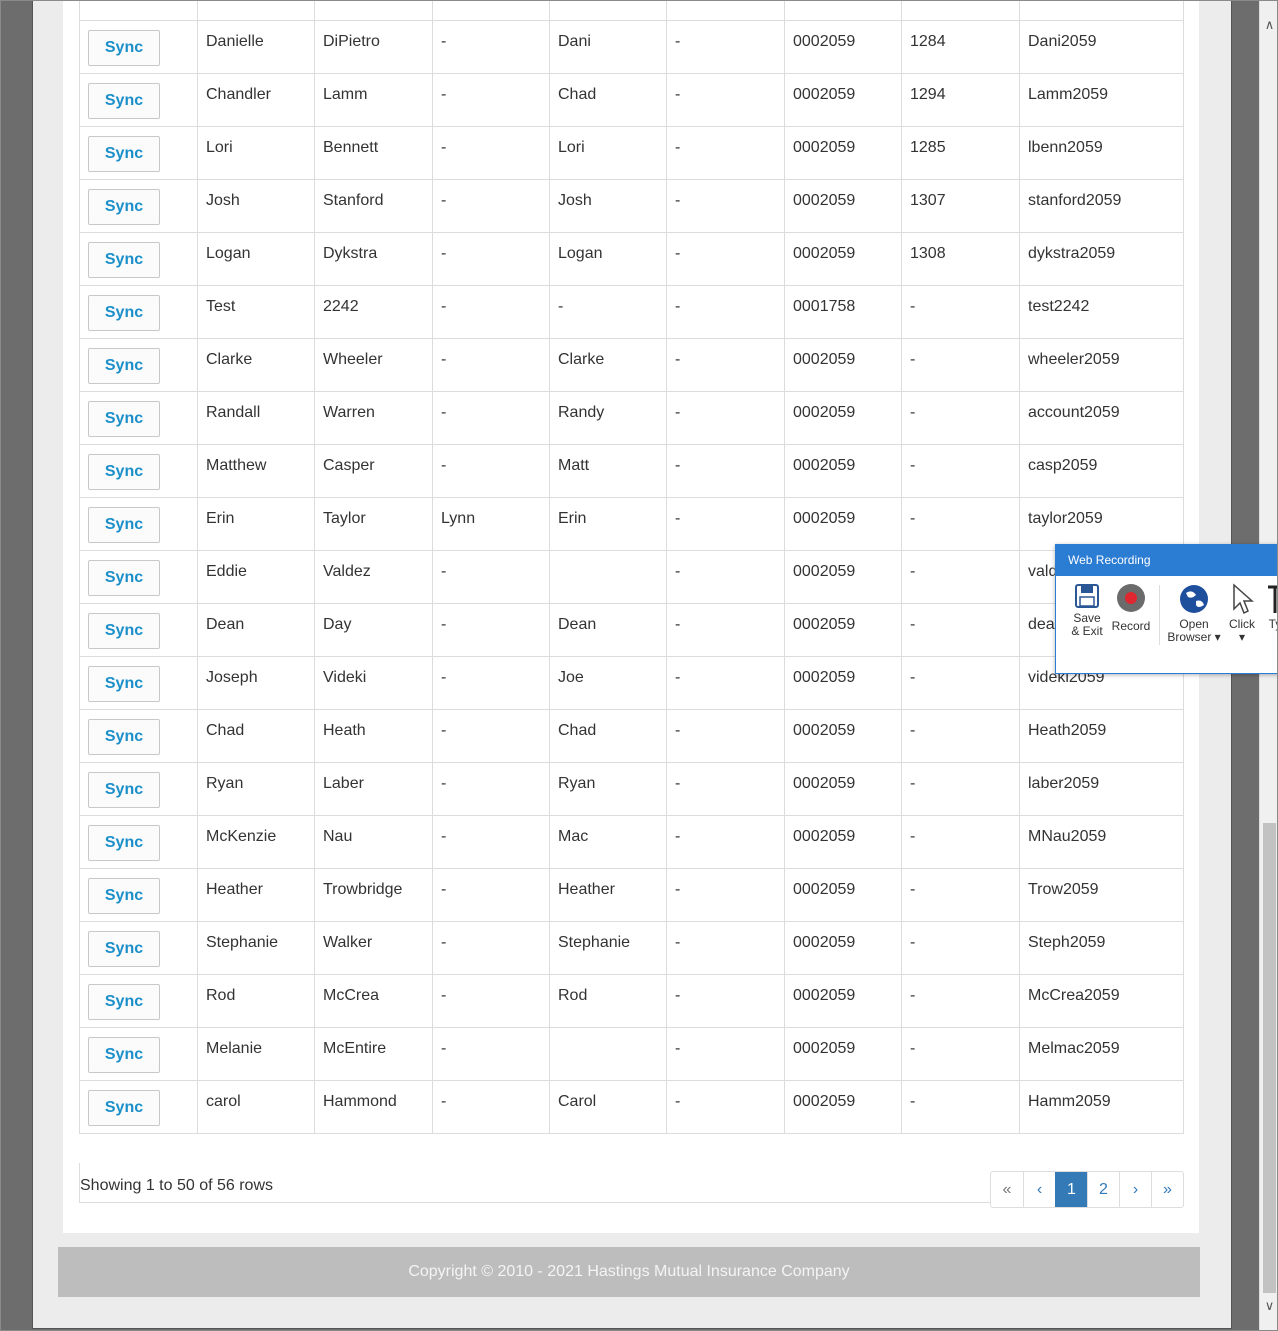  What do you see at coordinates (1270, 607) in the screenshot?
I see `type-button: Ty` at bounding box center [1270, 607].